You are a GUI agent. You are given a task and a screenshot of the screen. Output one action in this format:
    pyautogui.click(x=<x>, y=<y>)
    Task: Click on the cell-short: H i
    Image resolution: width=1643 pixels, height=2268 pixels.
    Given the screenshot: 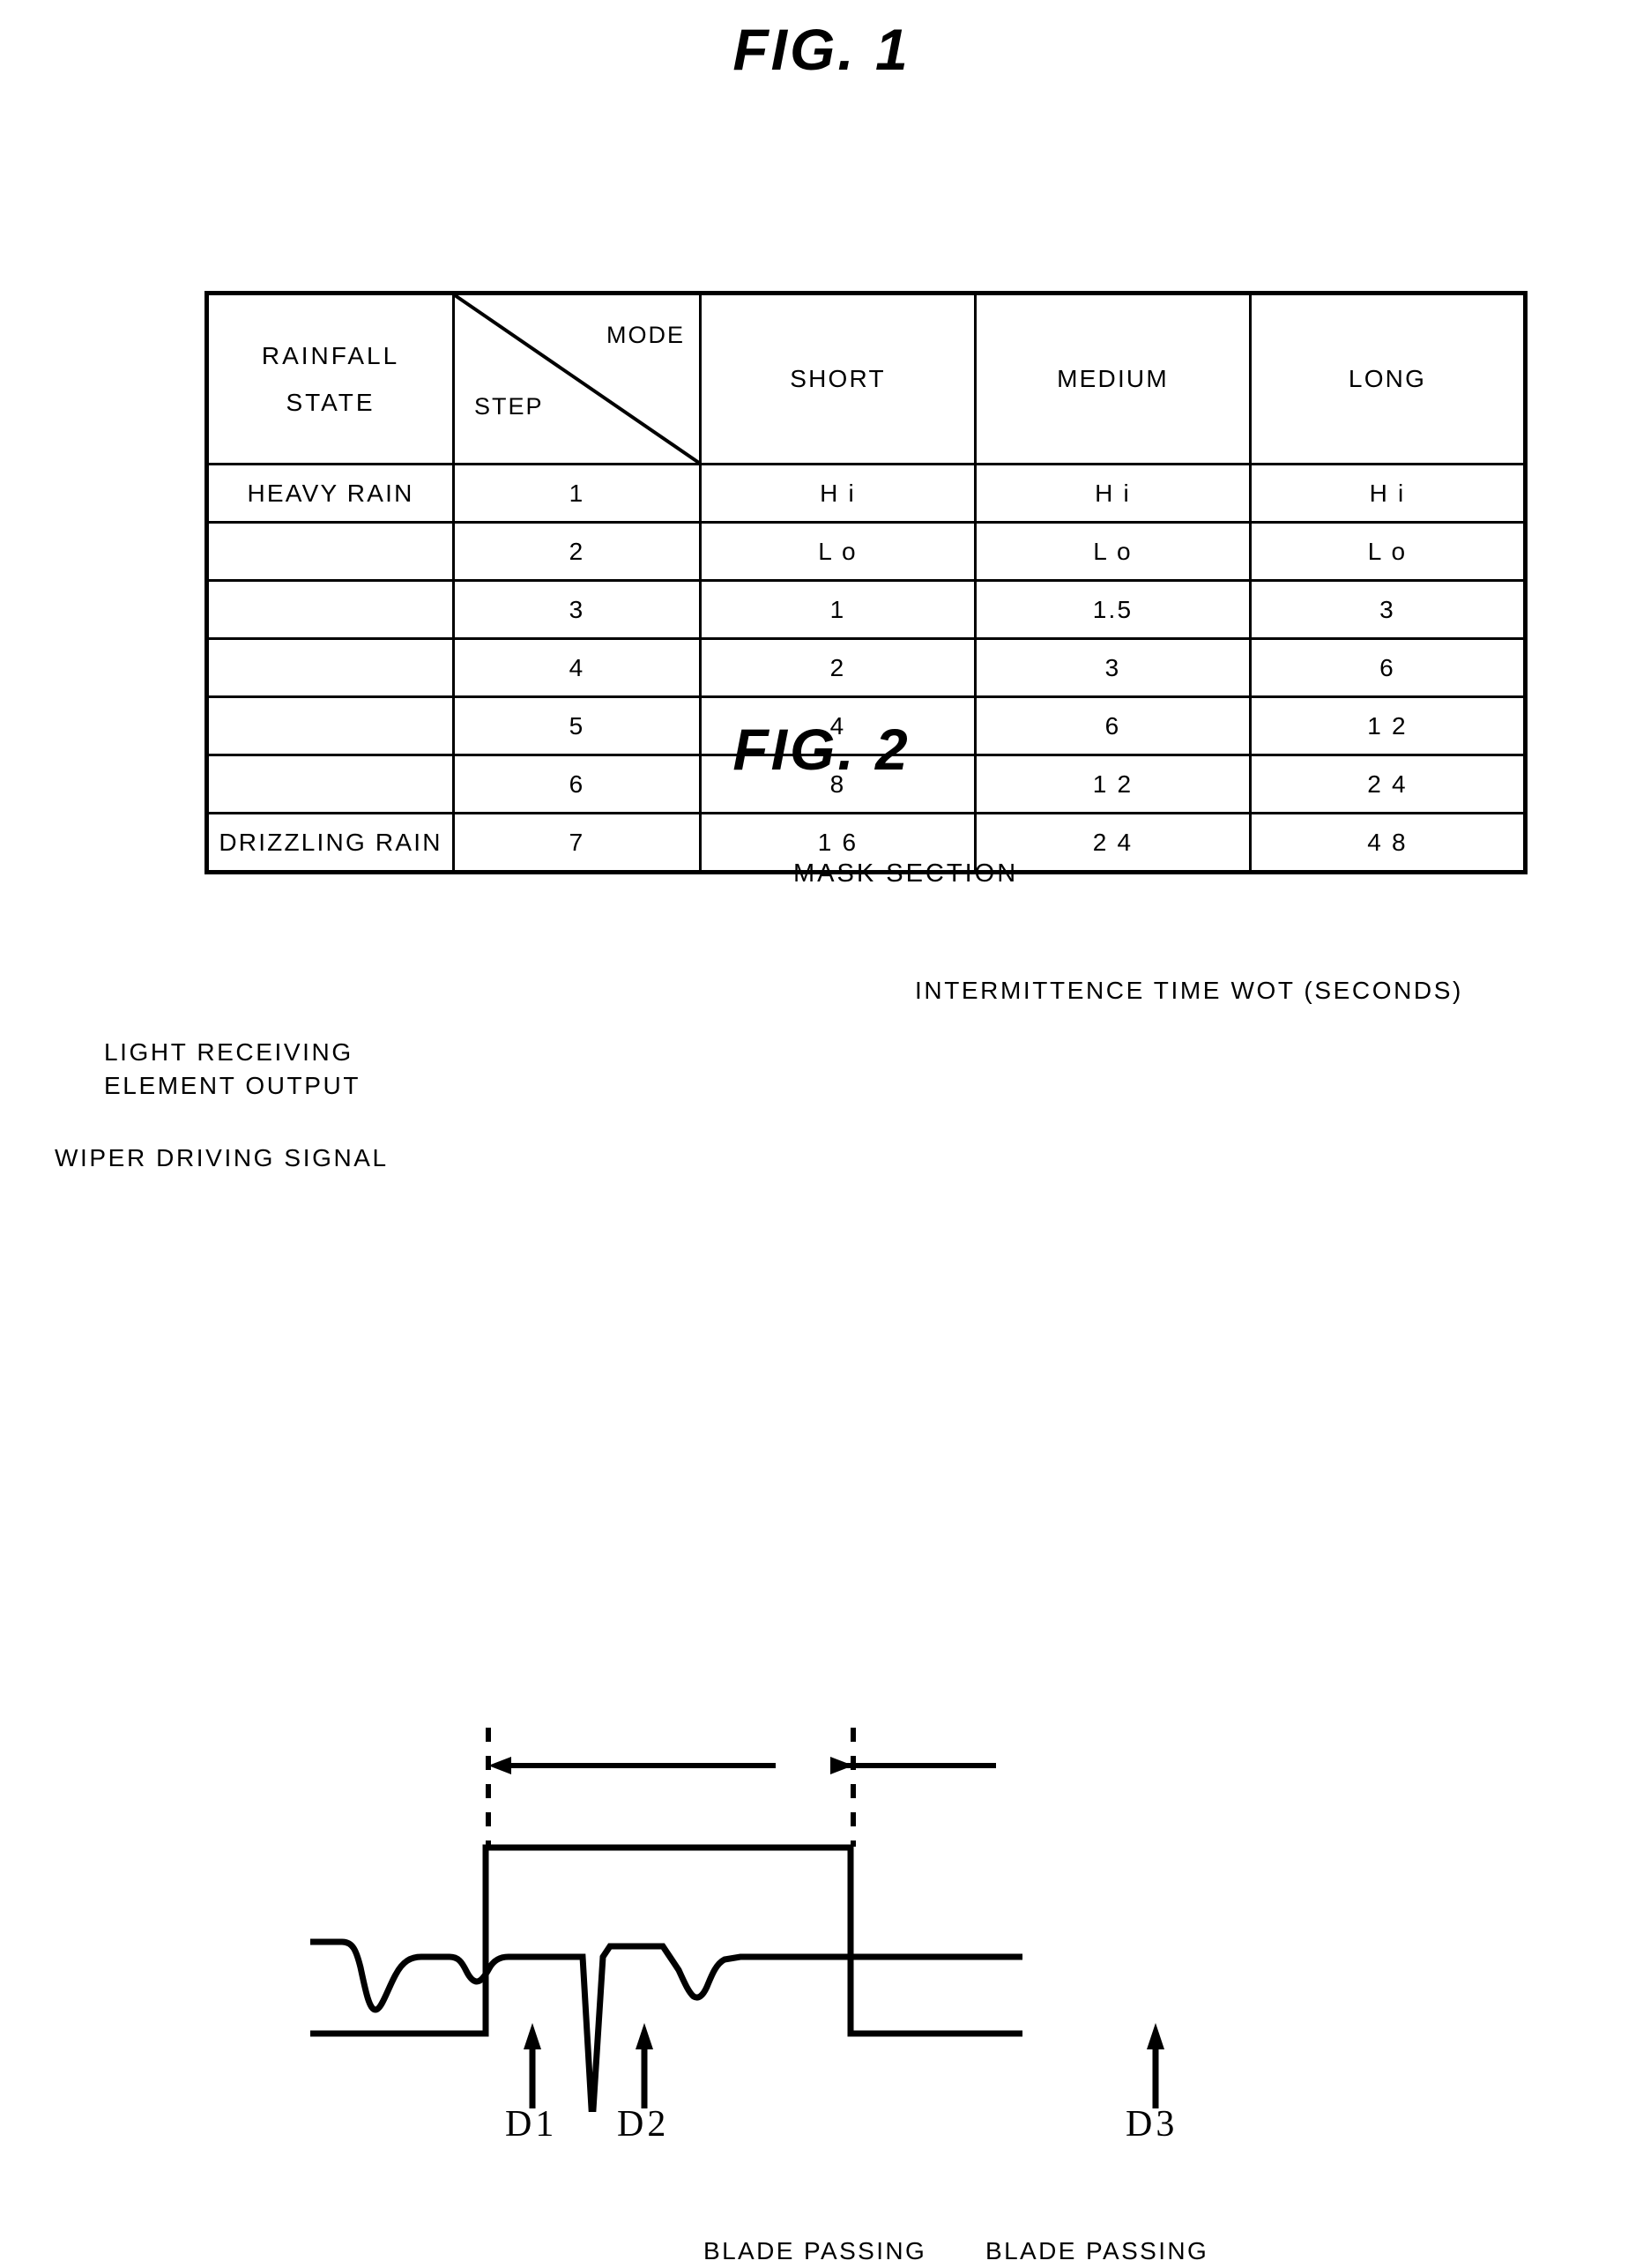 What is the action you would take?
    pyautogui.click(x=838, y=493)
    